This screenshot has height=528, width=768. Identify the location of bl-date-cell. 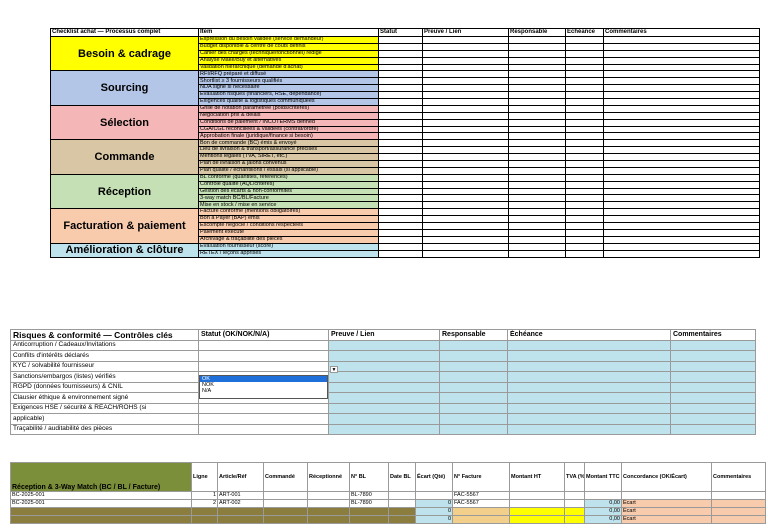
(402, 511).